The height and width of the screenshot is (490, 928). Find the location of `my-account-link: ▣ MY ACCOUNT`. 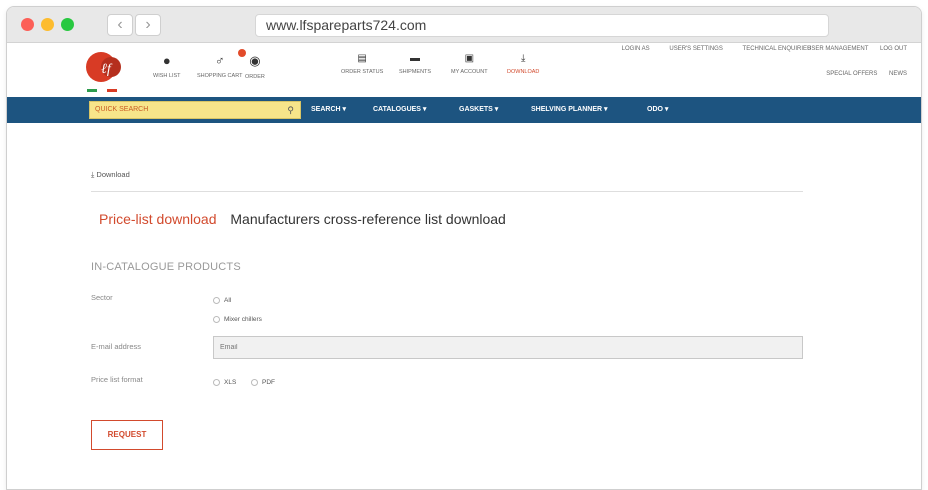

my-account-link: ▣ MY ACCOUNT is located at coordinates (469, 64).